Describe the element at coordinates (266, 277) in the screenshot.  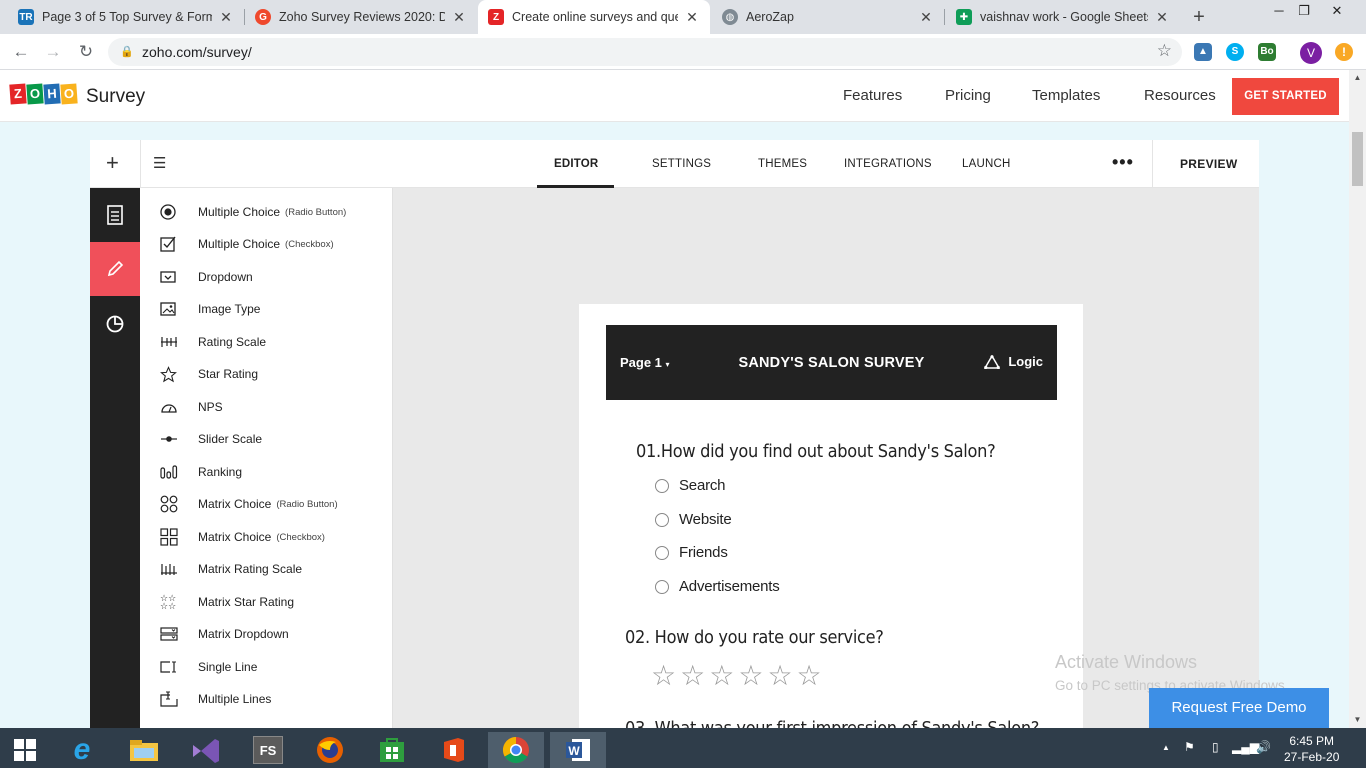
I see `question-type-item: Dropdown` at that location.